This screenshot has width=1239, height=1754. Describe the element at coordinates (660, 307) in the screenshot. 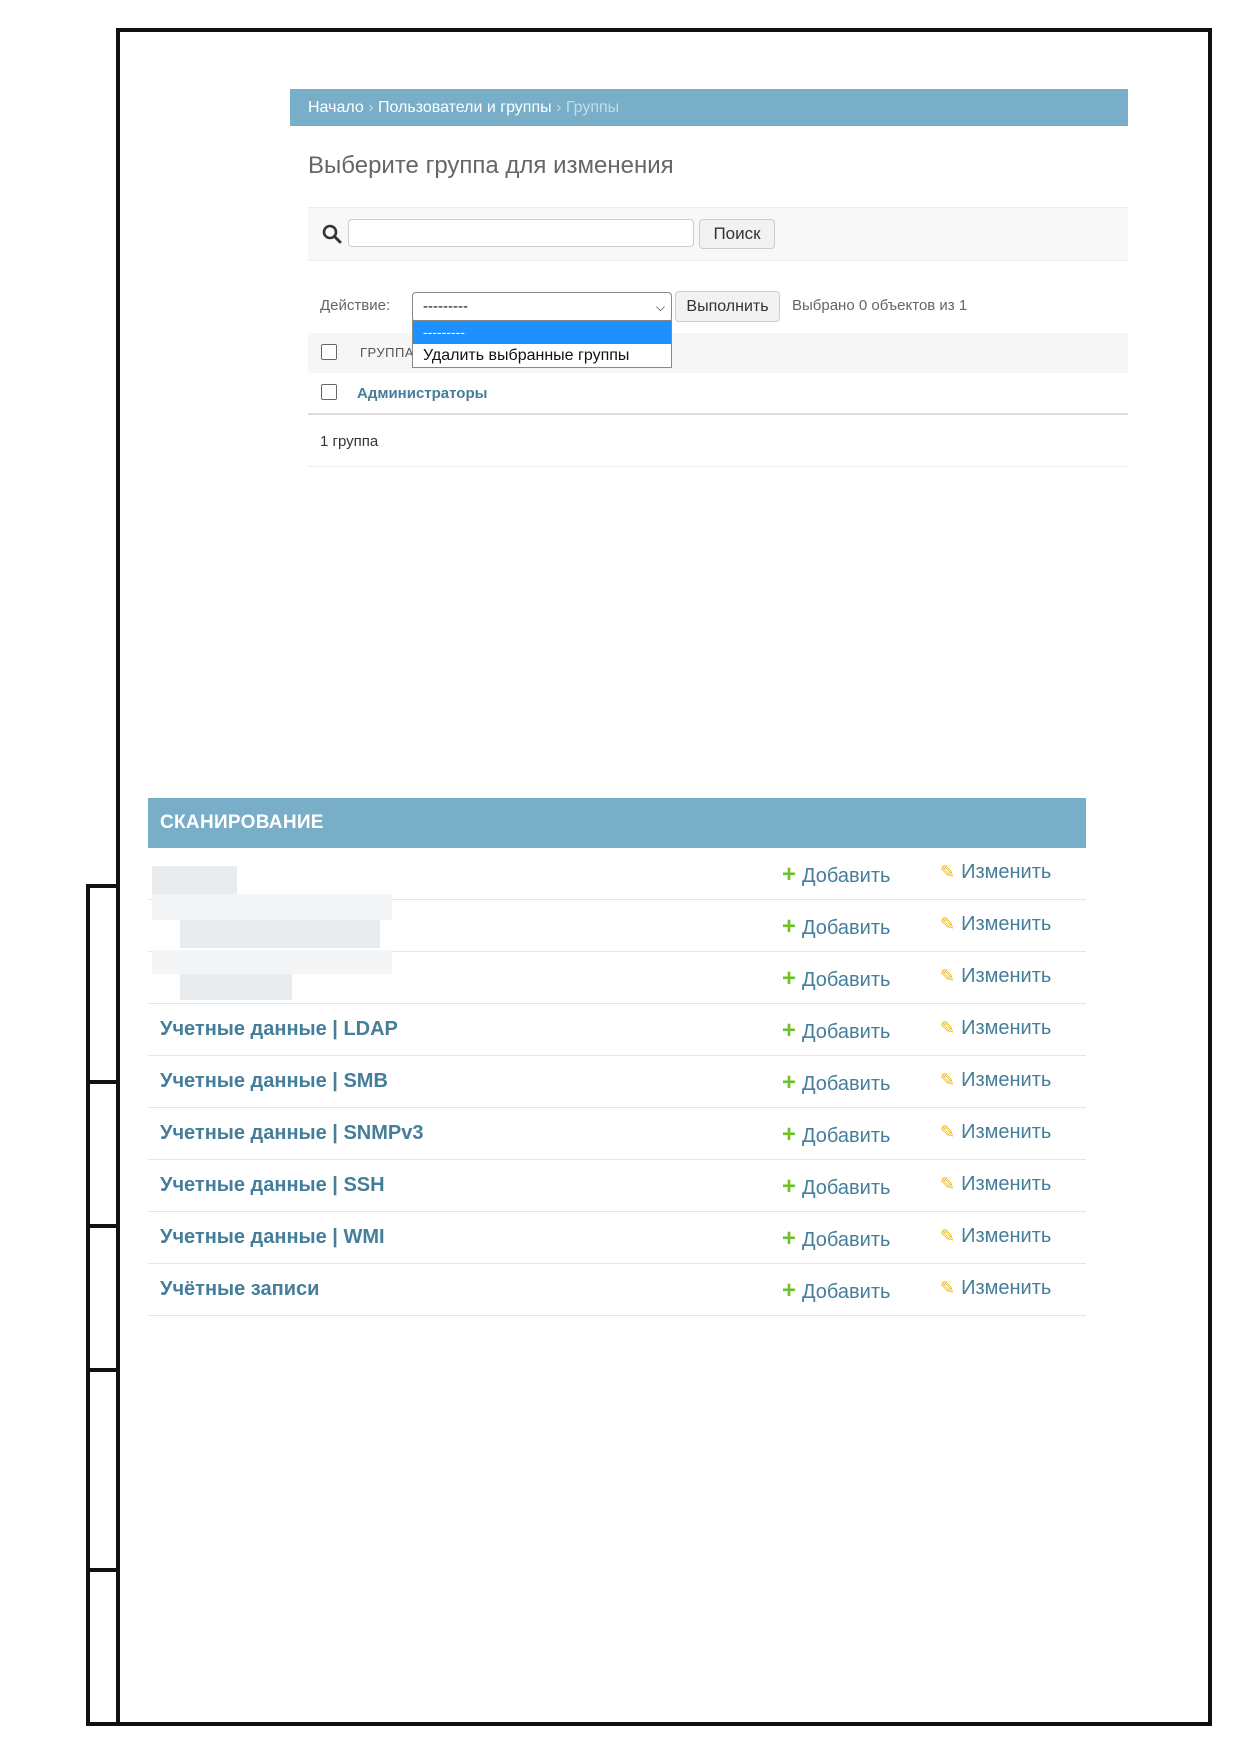

I see `chevron-down-icon: ⌵` at that location.